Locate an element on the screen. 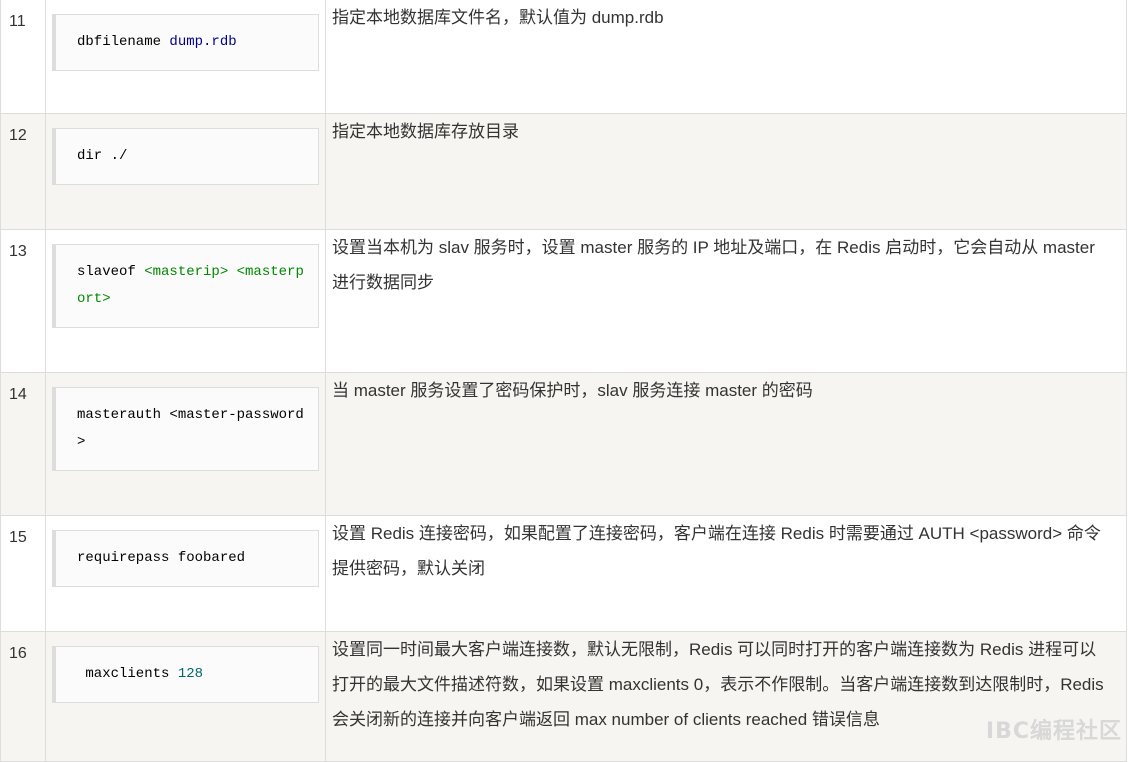 The height and width of the screenshot is (762, 1128). code-command: requirepass foobared is located at coordinates (161, 558).